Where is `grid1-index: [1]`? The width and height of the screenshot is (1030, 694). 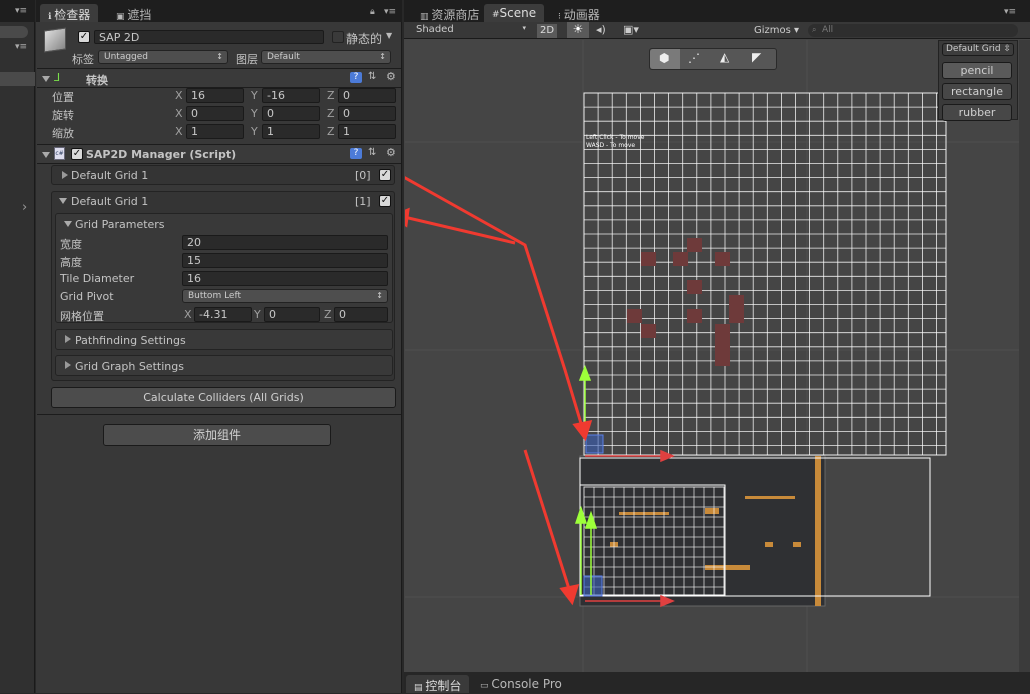
grid1-index: [1] is located at coordinates (363, 201).